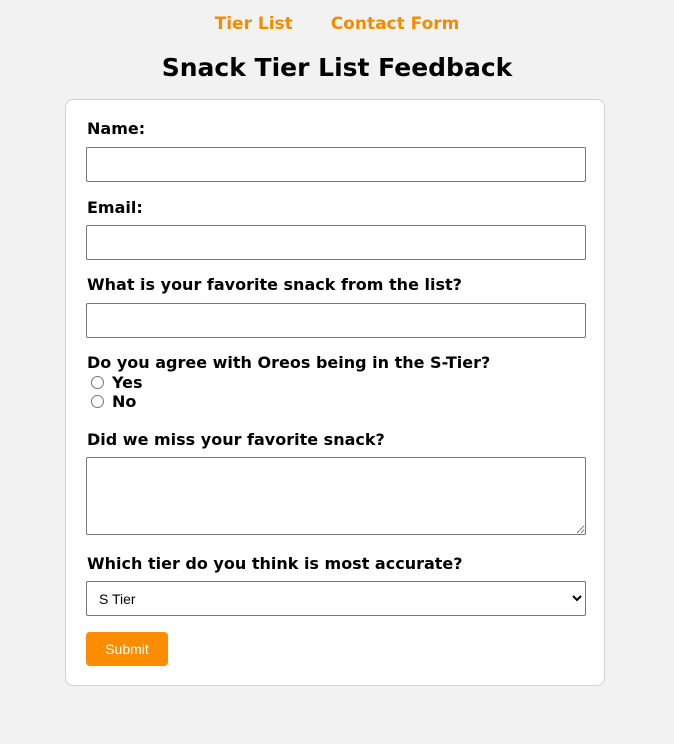 The height and width of the screenshot is (744, 674). What do you see at coordinates (336, 598) in the screenshot?
I see `tier-select: S Tier` at bounding box center [336, 598].